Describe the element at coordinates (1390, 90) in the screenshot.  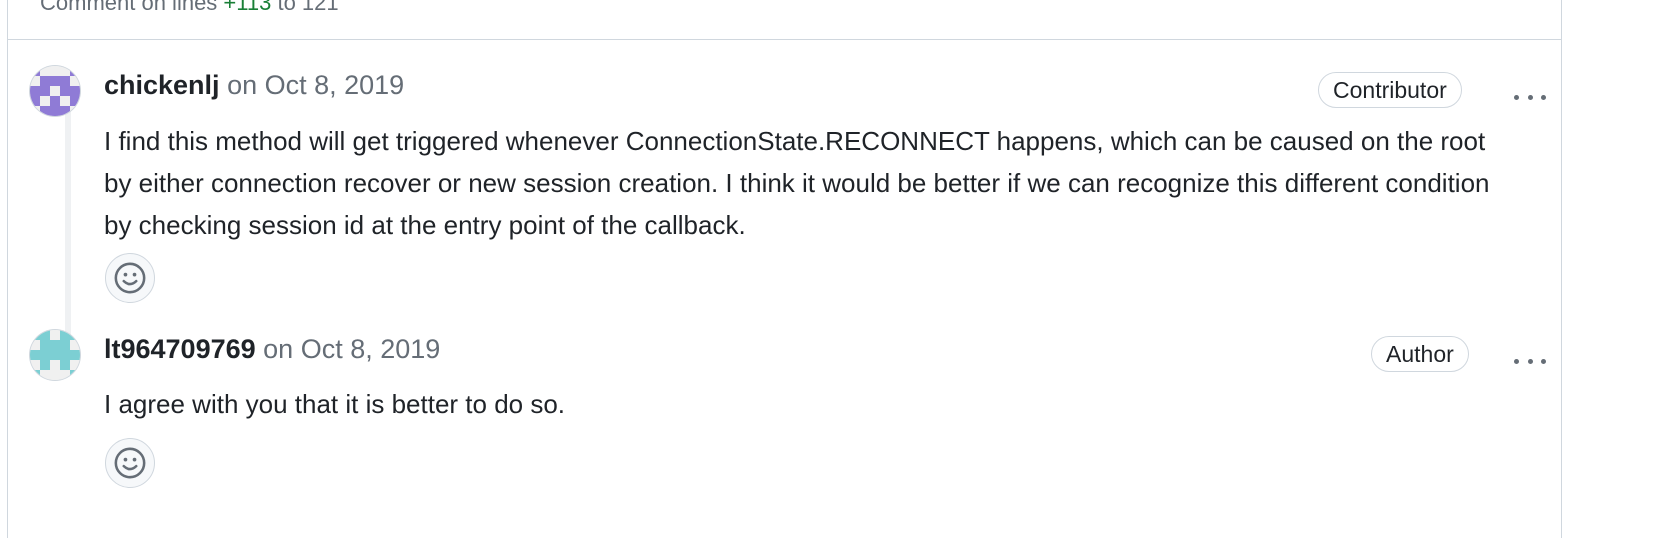
I see `contributor-badge: Contributor` at that location.